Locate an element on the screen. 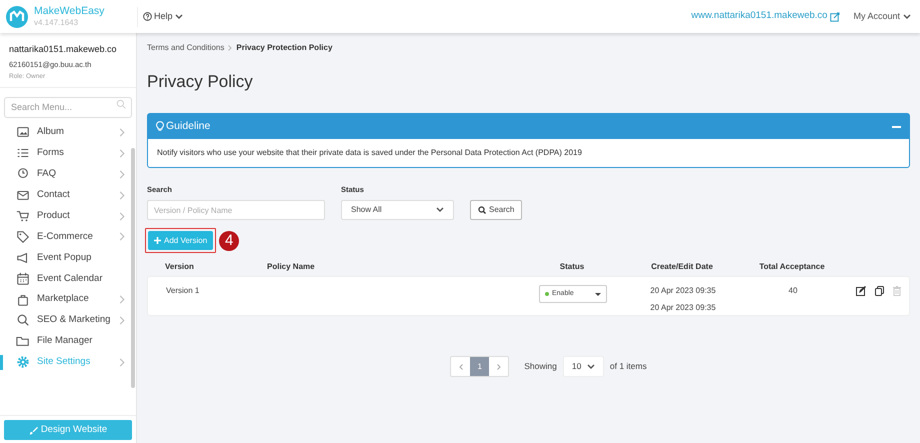 The image size is (920, 443). folder-icon is located at coordinates (23, 341).